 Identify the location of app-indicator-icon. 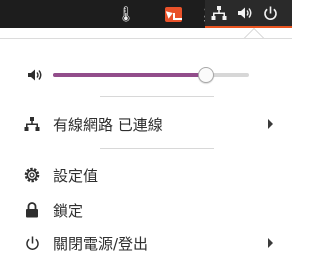
(173, 14).